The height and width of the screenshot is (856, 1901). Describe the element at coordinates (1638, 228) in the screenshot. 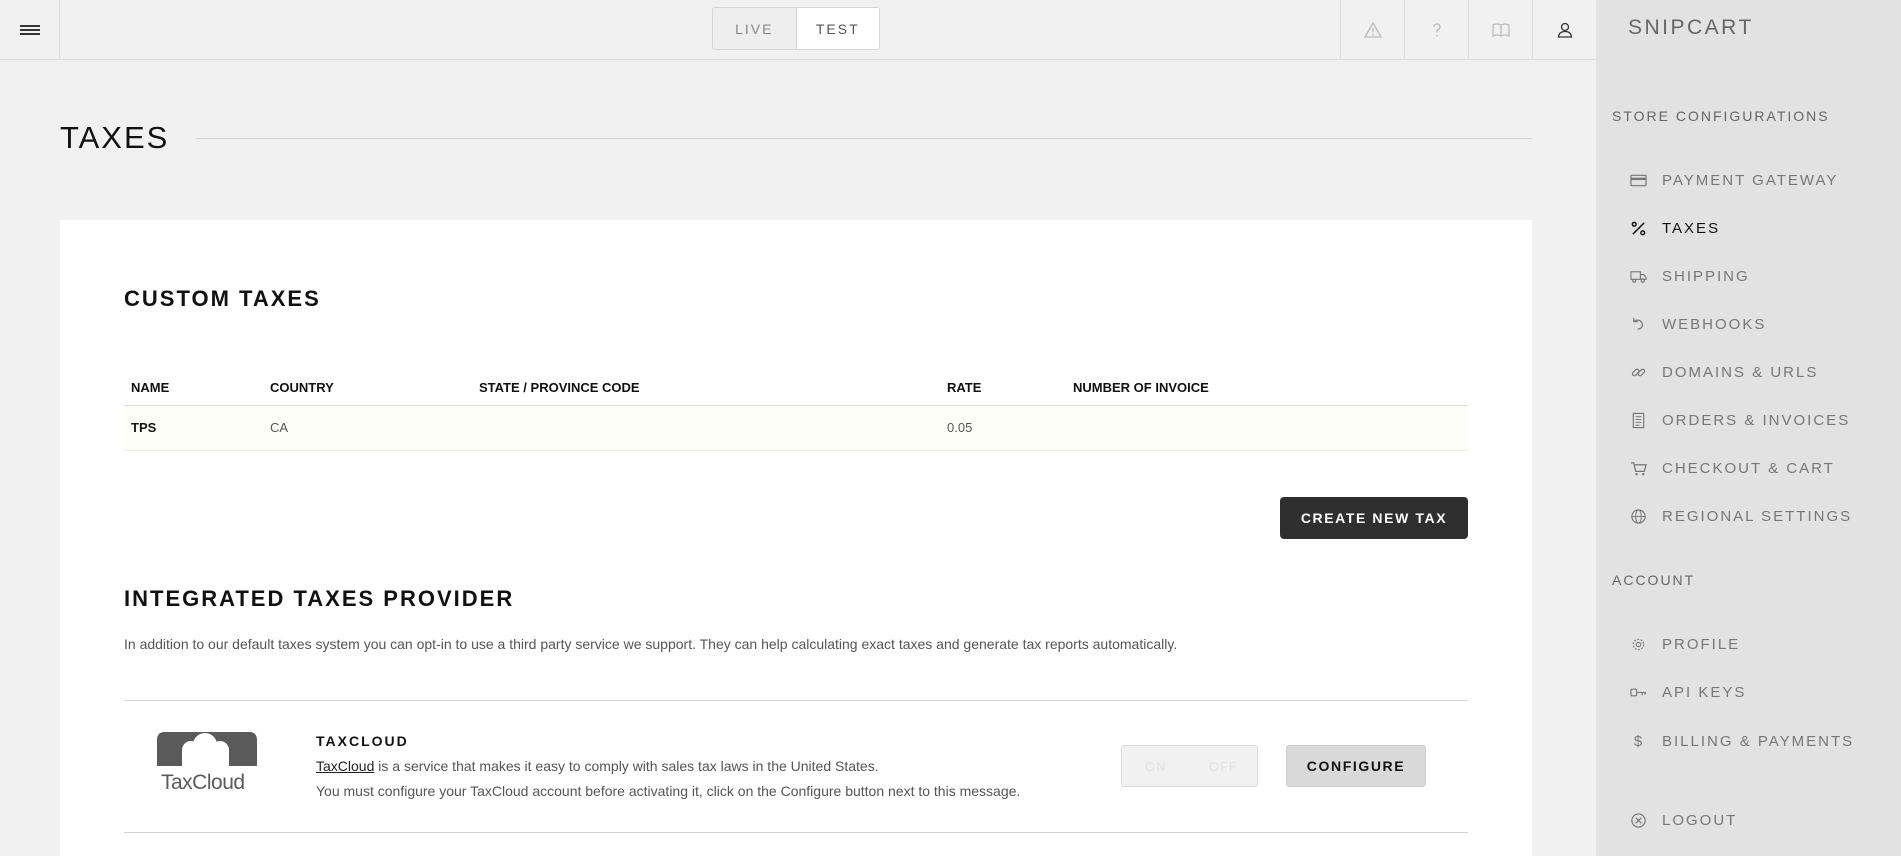

I see `percent-icon` at that location.